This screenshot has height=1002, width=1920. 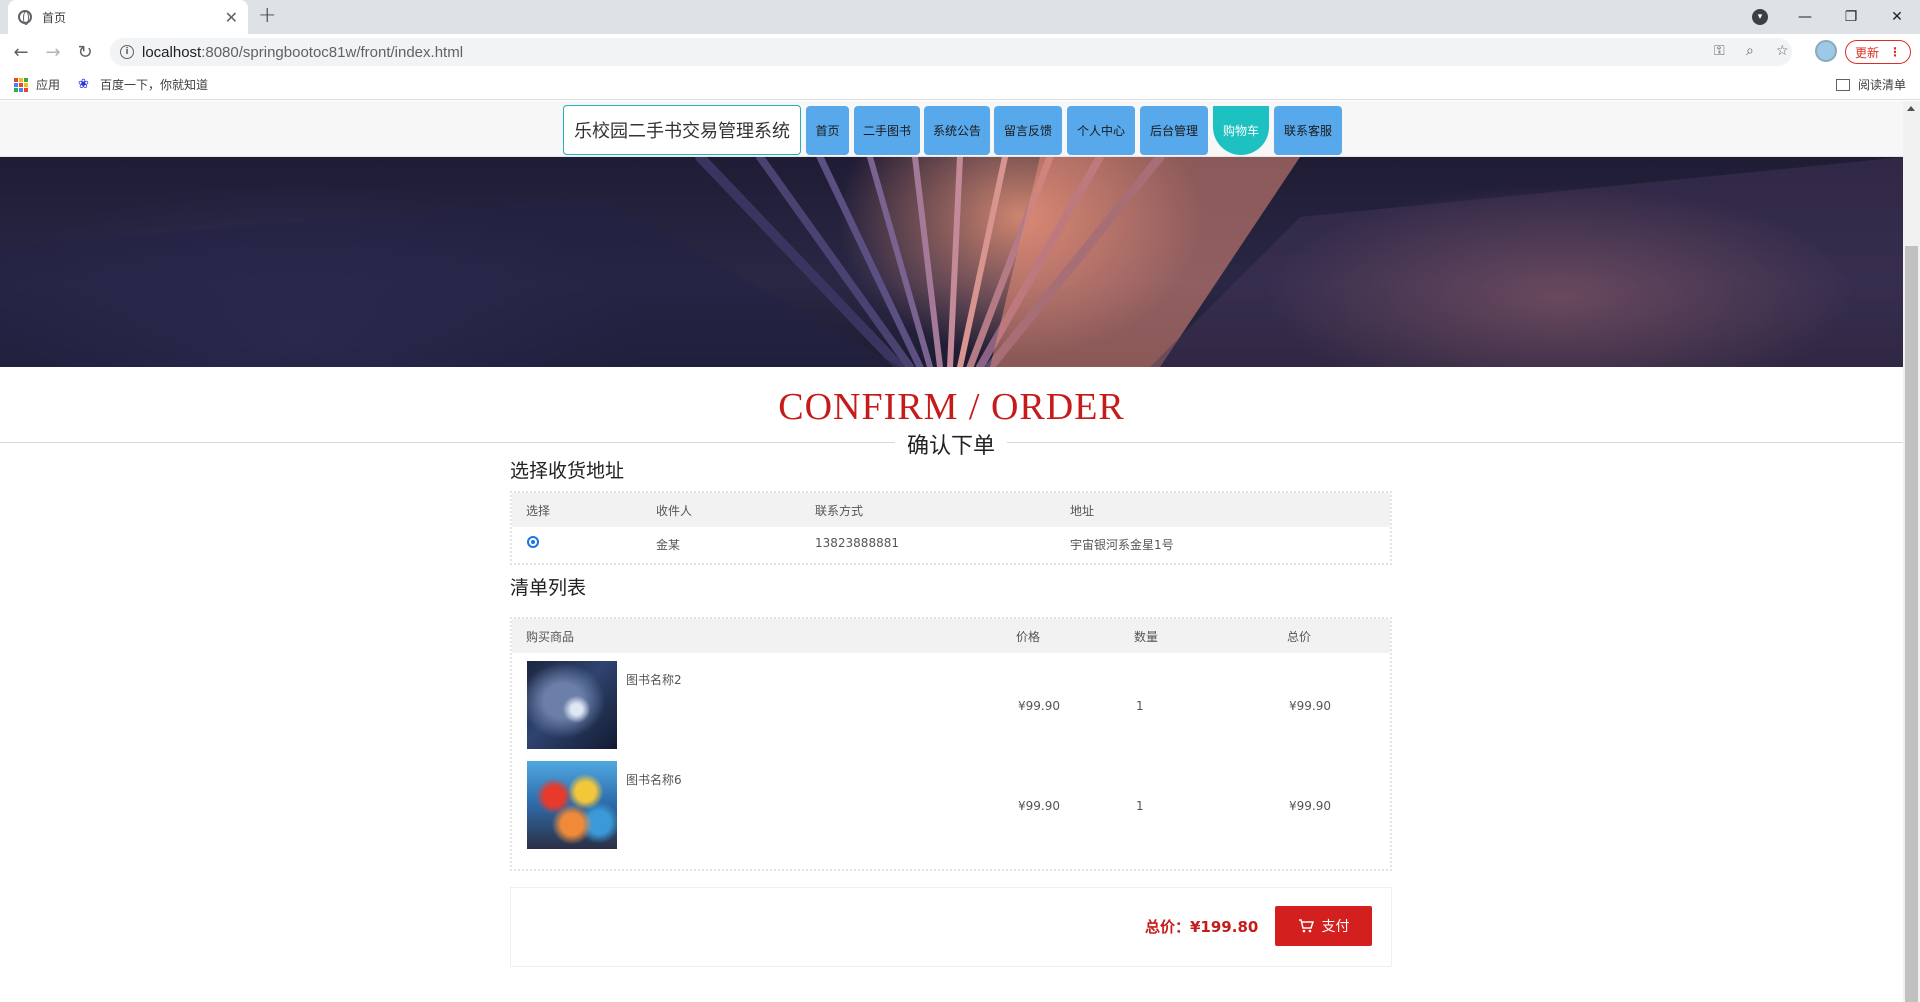 I want to click on col-header-select: 选择, so click(x=538, y=511).